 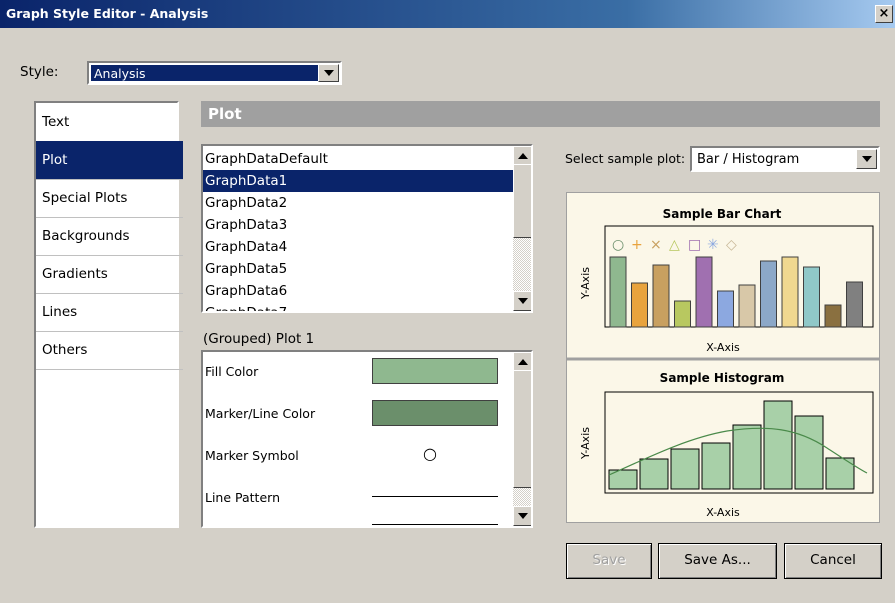 What do you see at coordinates (540, 114) in the screenshot?
I see `section-header: Plot` at bounding box center [540, 114].